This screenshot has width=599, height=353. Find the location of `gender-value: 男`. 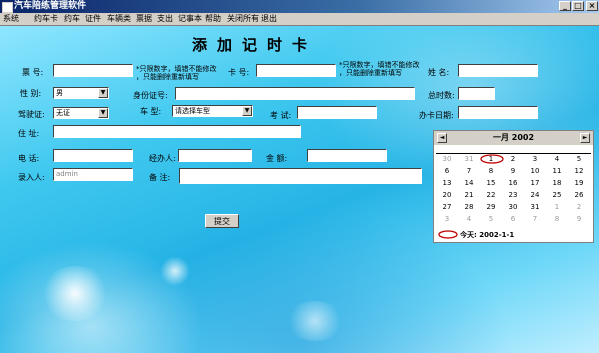

gender-value: 男 is located at coordinates (59, 93).